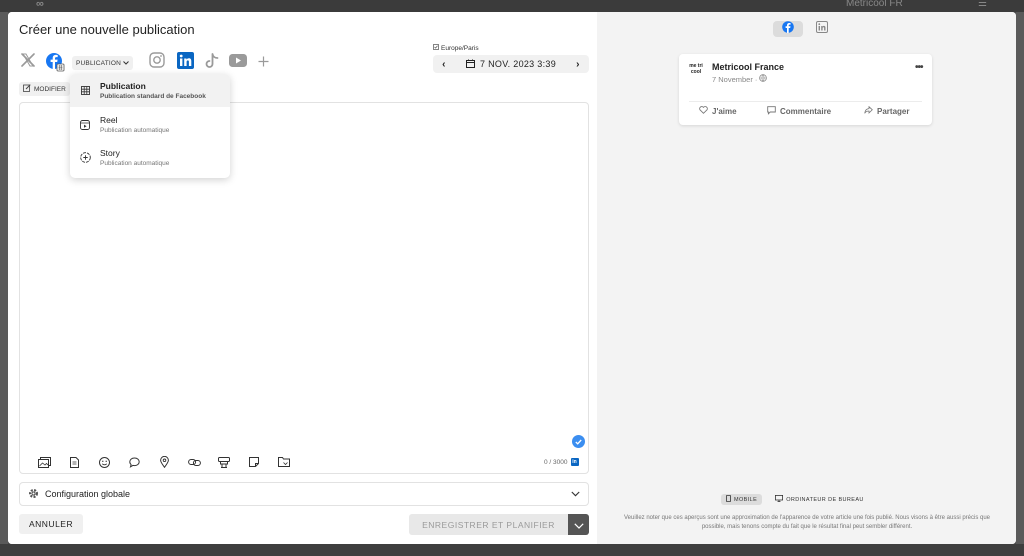 This screenshot has width=1024, height=556. I want to click on menu-item-description: Publication standard de Facebook, so click(153, 96).